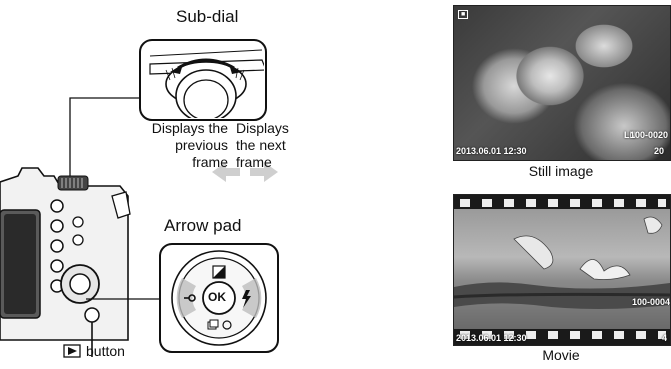 This screenshot has width=671, height=369. Describe the element at coordinates (262, 145) in the screenshot. I see `next-frame-label: Displays the next frame` at that location.